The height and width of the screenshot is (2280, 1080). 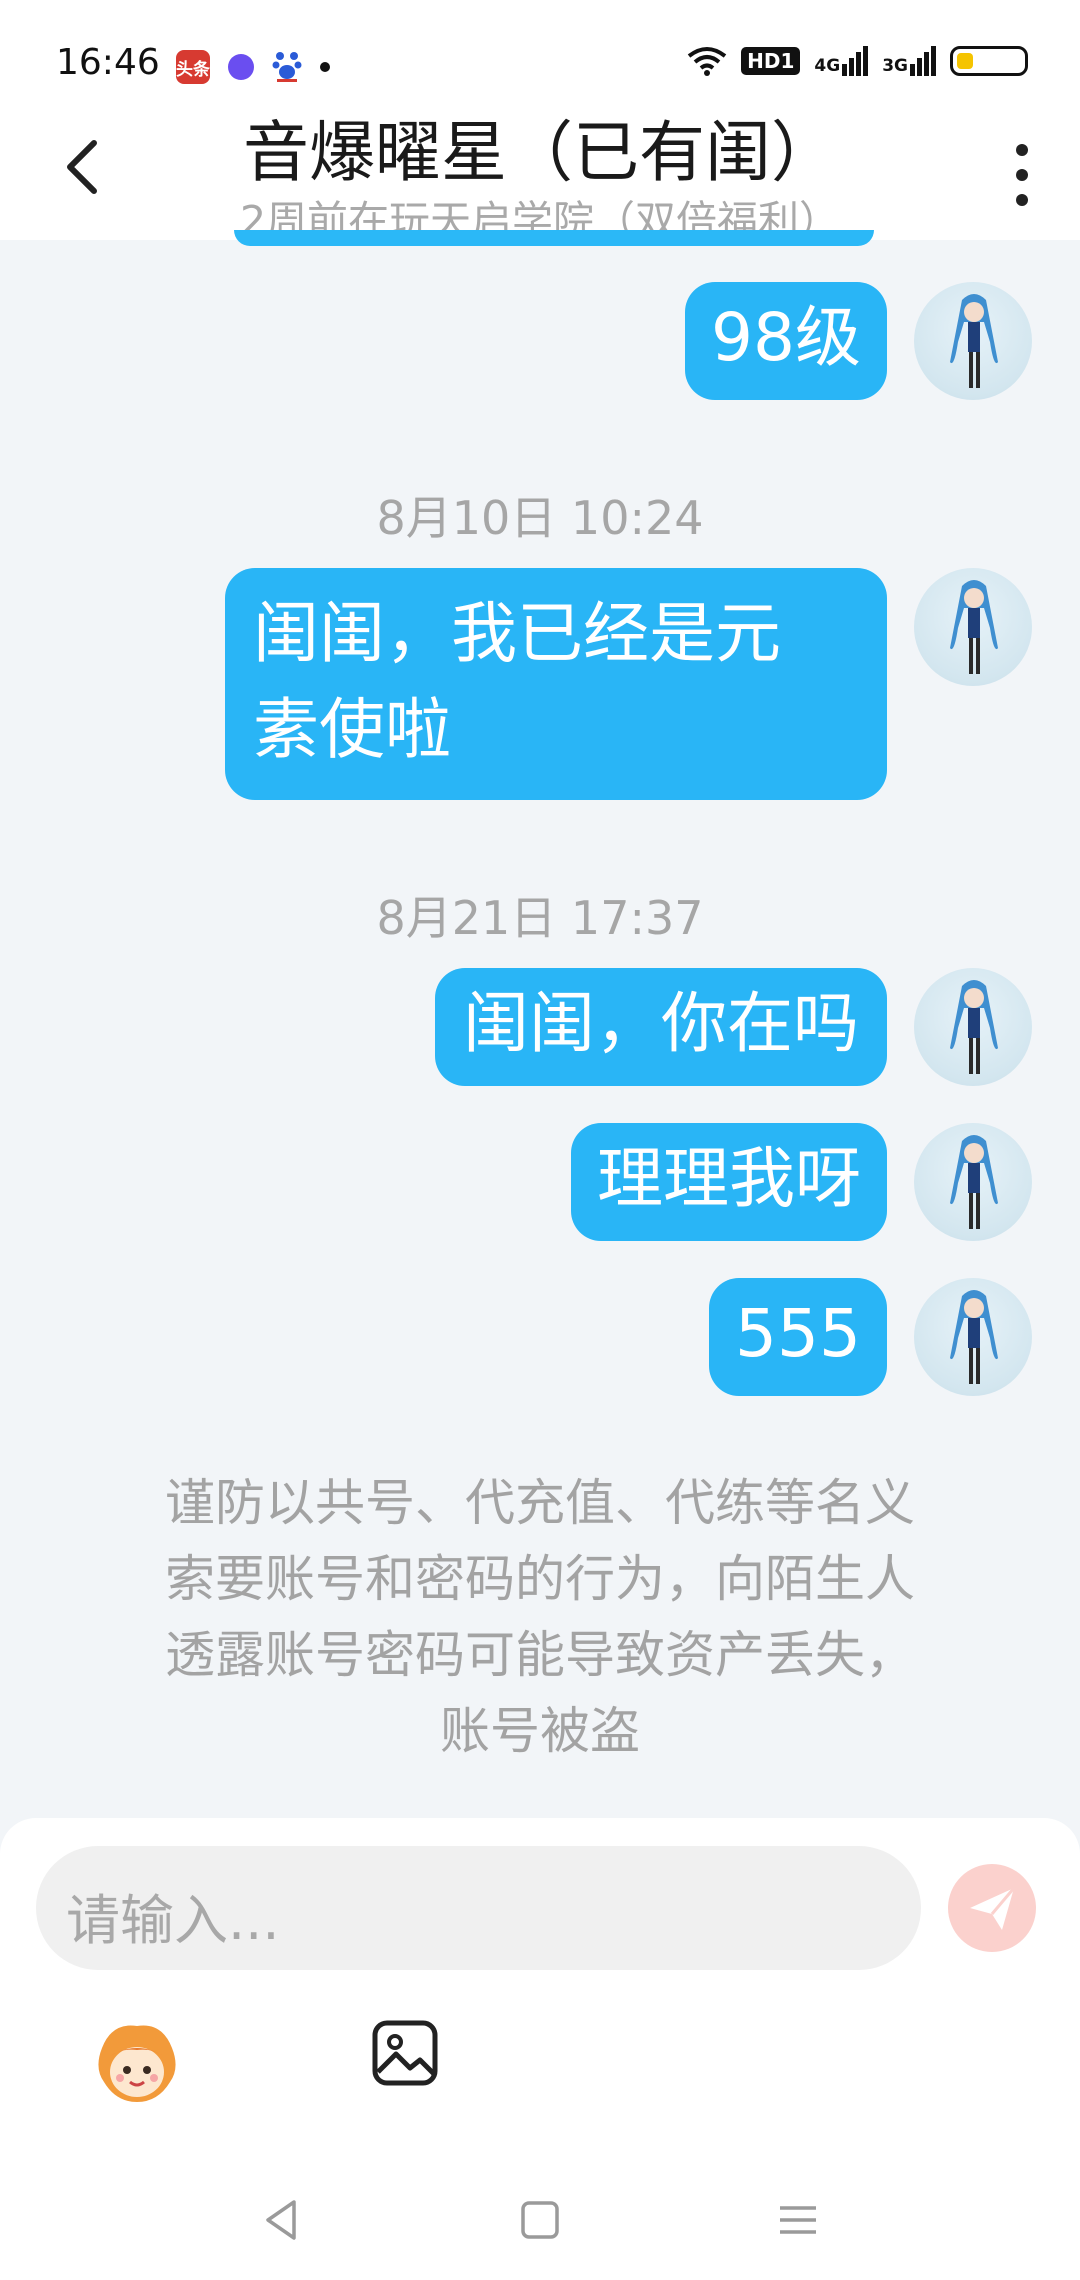 I want to click on toutiao-news-icon: 头条, so click(x=193, y=67).